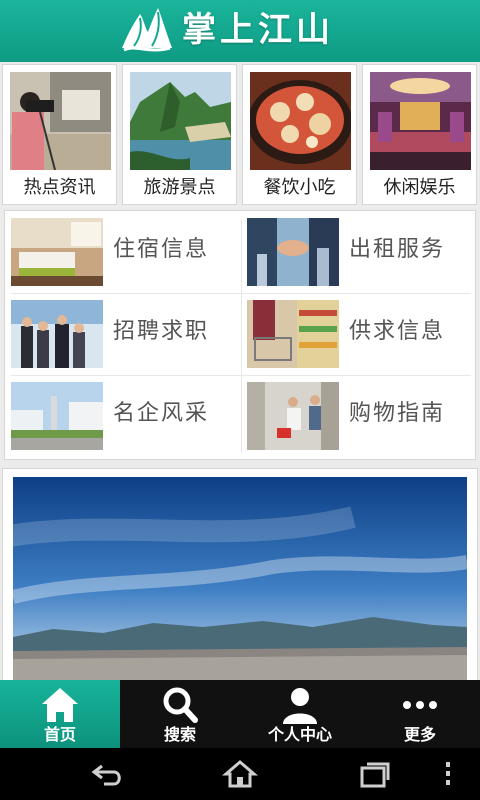 The image size is (480, 800). What do you see at coordinates (59, 187) in the screenshot?
I see `category-label: 热点资讯` at bounding box center [59, 187].